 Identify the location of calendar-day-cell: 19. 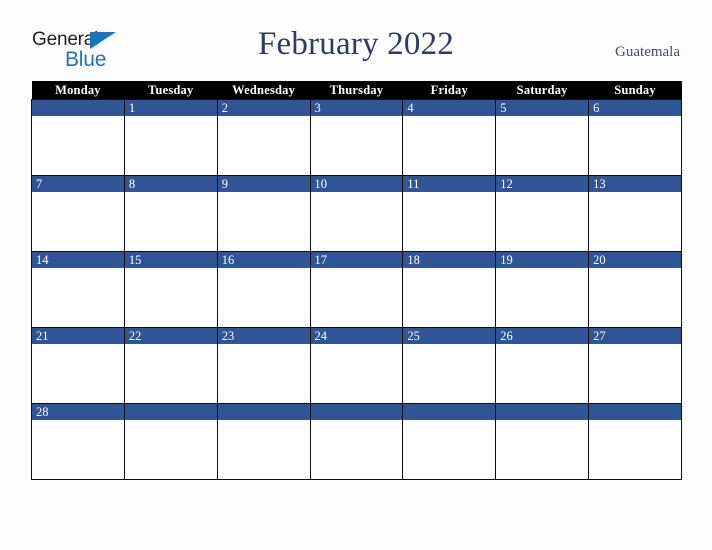
(542, 289).